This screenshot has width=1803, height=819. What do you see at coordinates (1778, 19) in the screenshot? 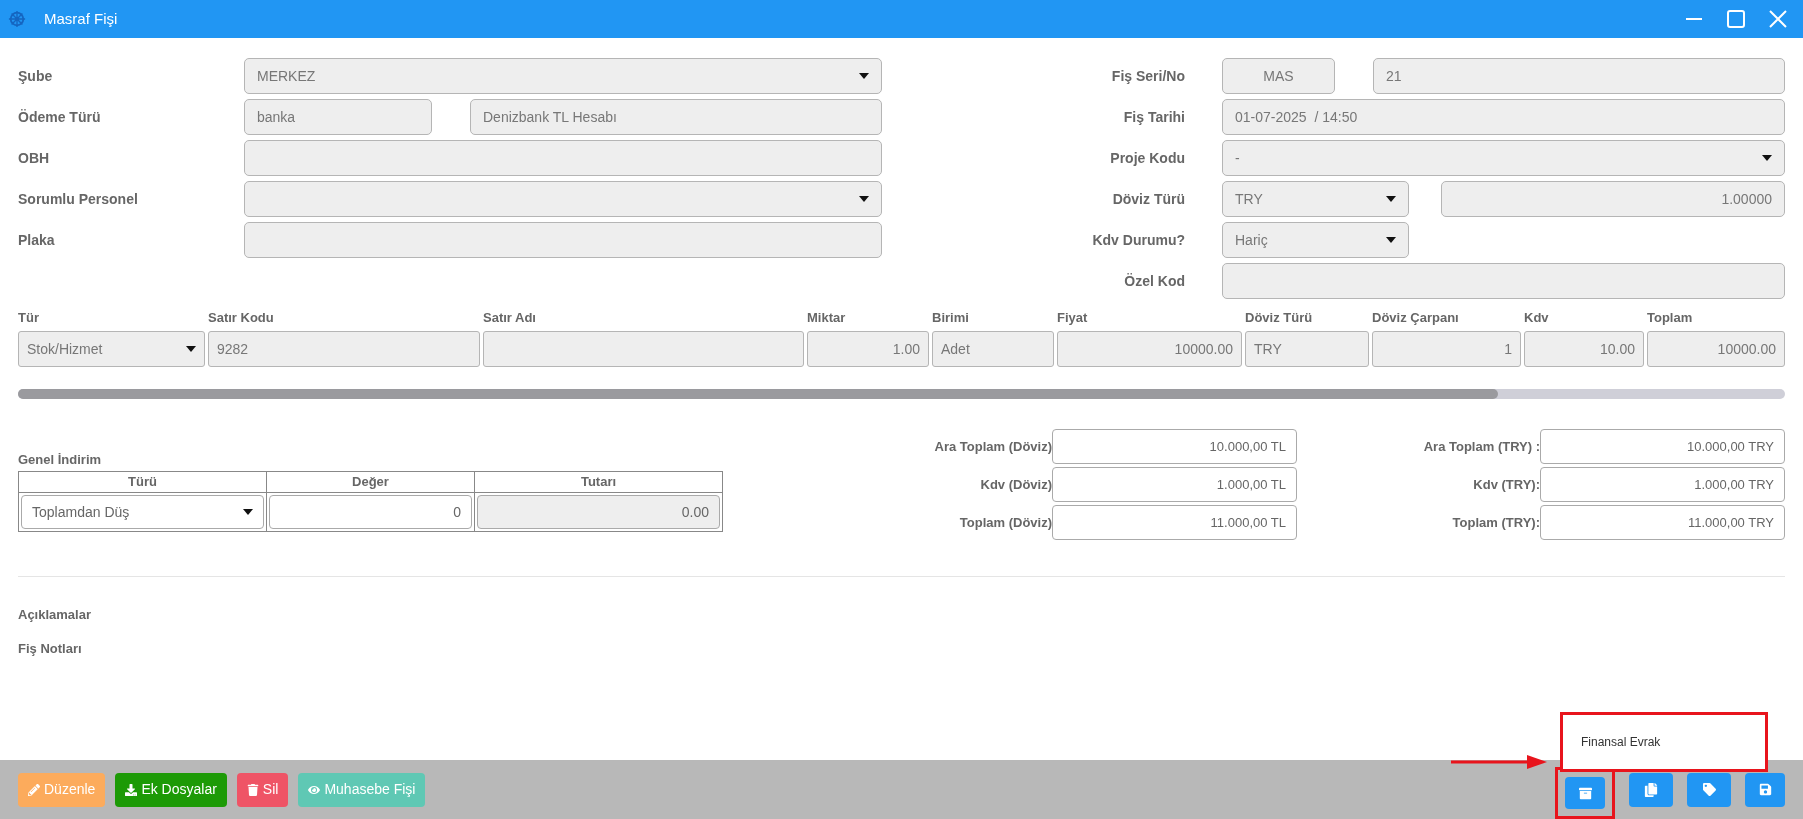
I see `close-icon` at bounding box center [1778, 19].